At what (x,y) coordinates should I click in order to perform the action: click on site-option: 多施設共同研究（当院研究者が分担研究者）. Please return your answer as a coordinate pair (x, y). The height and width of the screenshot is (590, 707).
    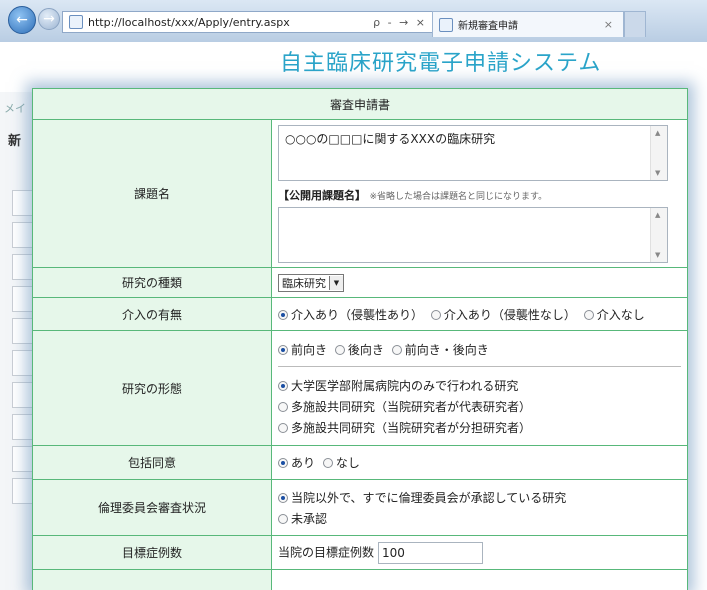
    Looking at the image, I should click on (479, 427).